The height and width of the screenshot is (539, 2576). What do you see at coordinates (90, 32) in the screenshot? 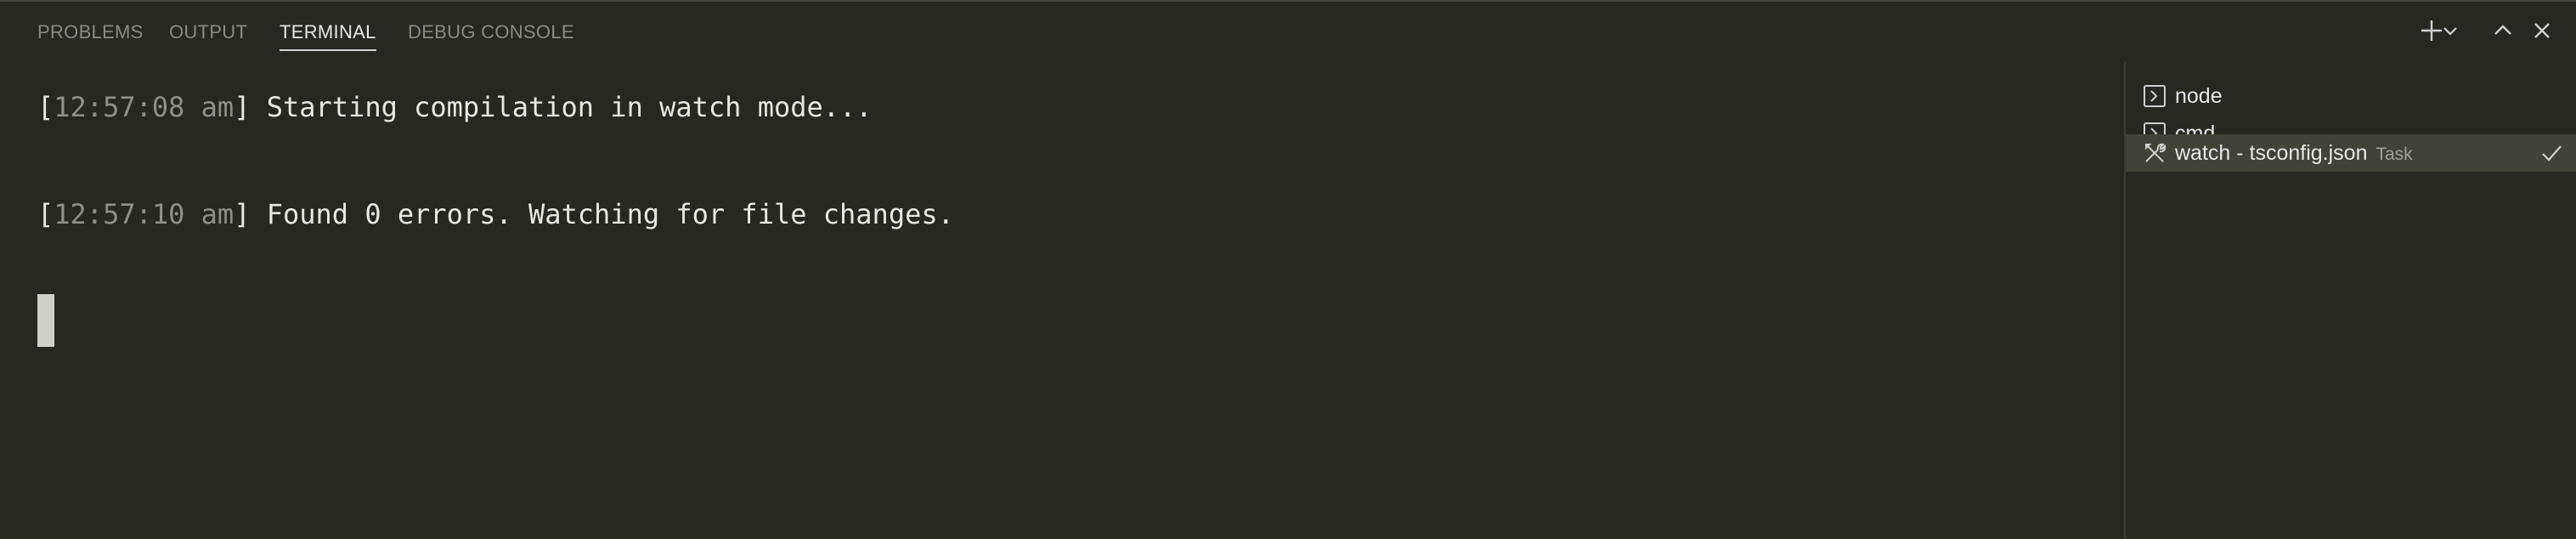
I see `tab-problems: PROBLEMS` at bounding box center [90, 32].